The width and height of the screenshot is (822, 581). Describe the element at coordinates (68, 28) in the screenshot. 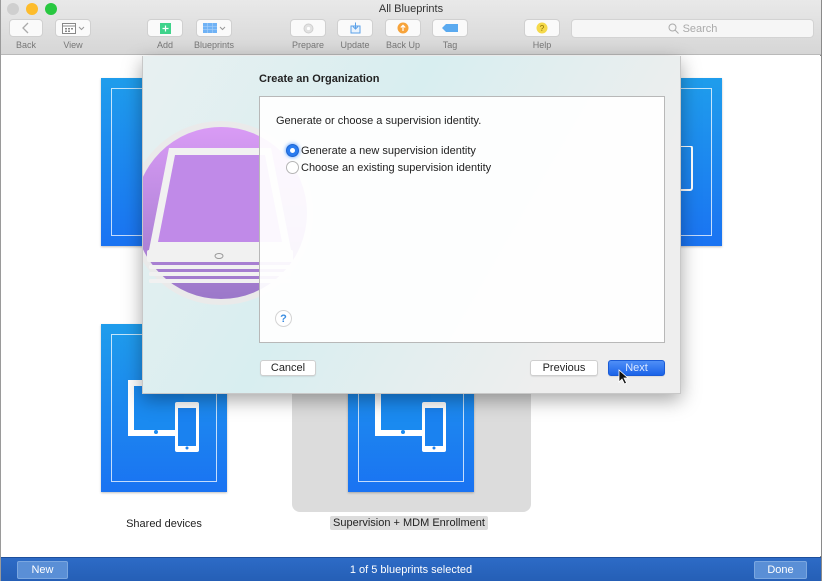

I see `calendar-grid-icon` at that location.